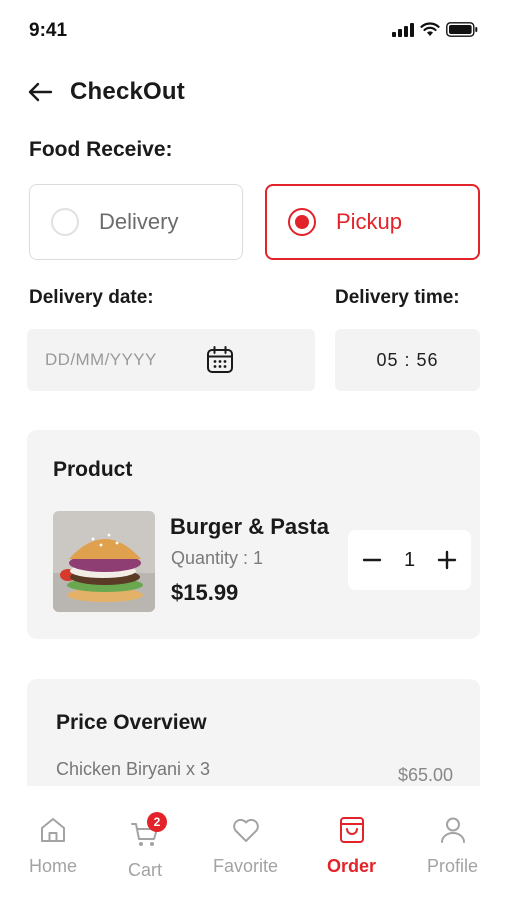 This screenshot has width=506, height=900. I want to click on status-time: 9:41, so click(48, 30).